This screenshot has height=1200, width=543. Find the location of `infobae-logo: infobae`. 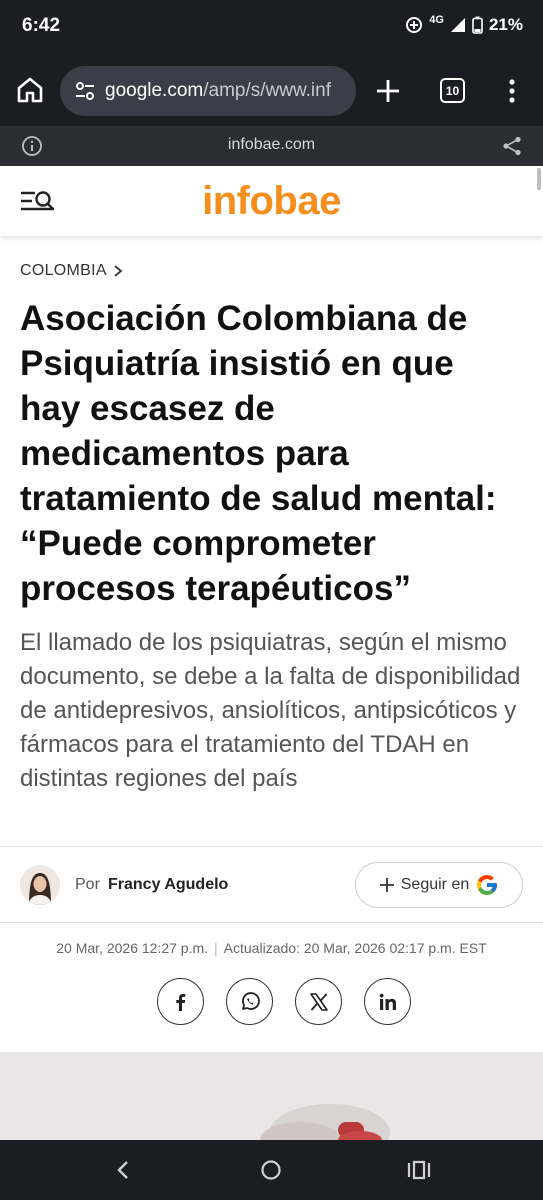

infobae-logo: infobae is located at coordinates (271, 201).